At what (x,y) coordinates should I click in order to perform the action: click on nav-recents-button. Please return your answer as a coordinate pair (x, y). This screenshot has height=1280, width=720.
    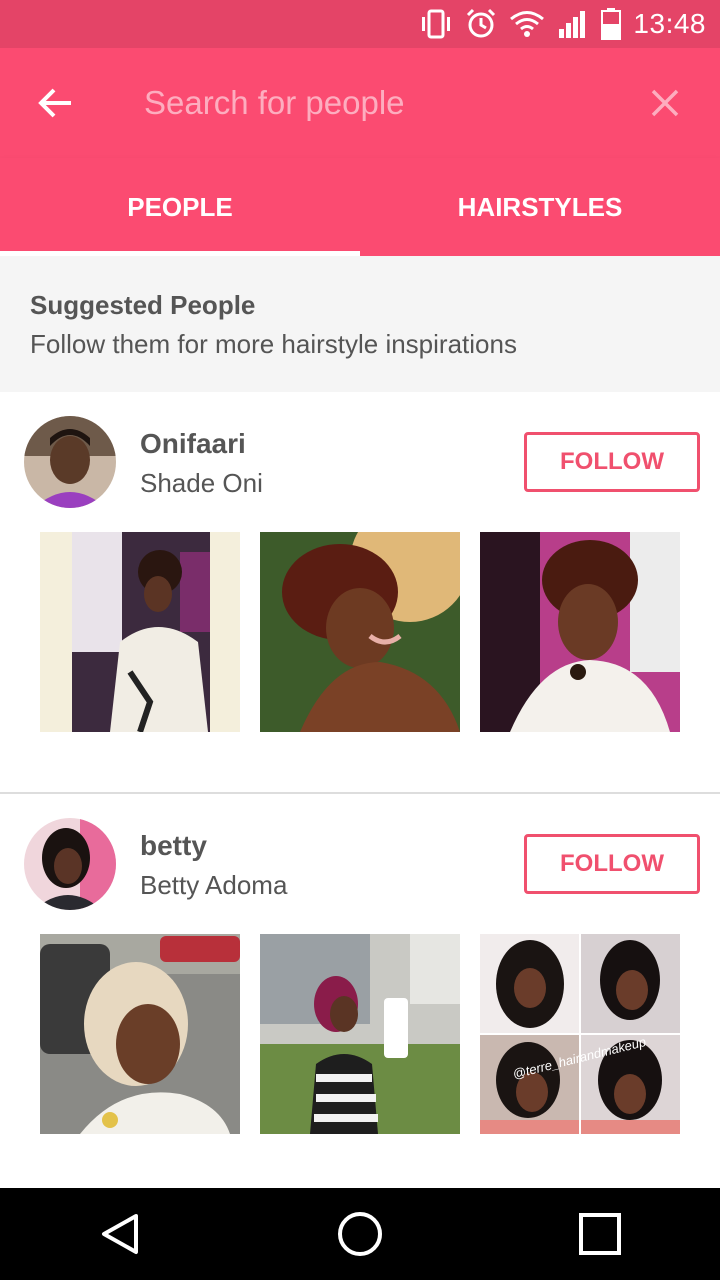
    Looking at the image, I should click on (600, 1234).